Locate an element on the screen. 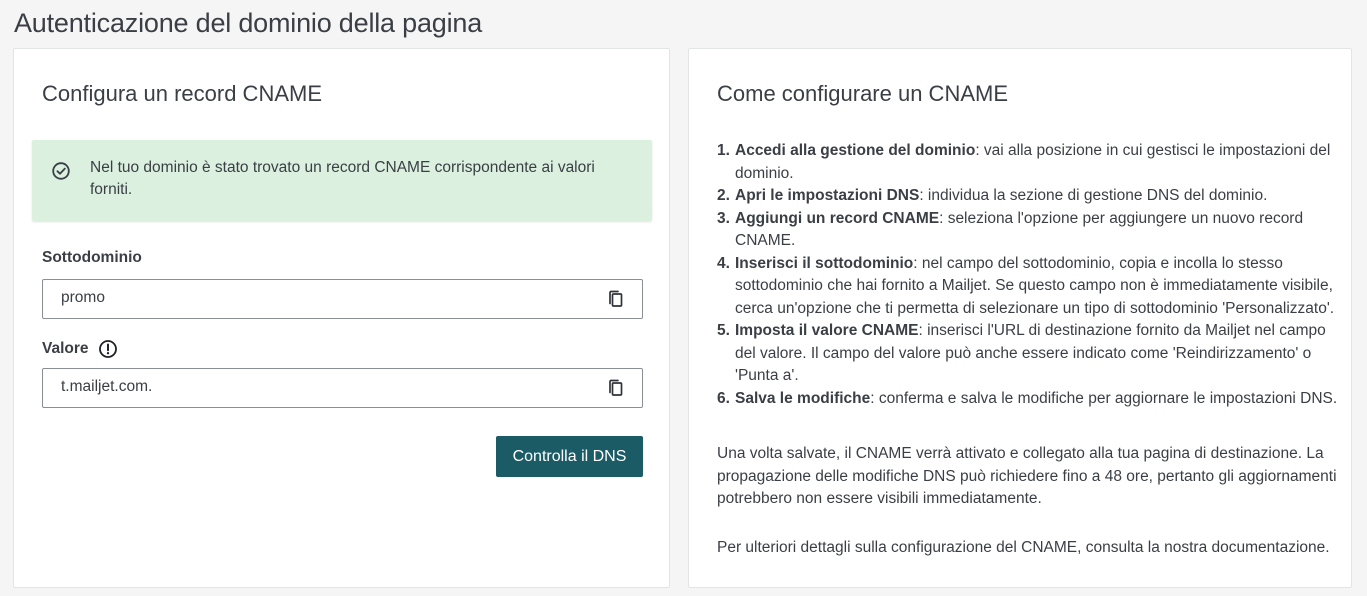  subdomain-input: promo is located at coordinates (342, 299).